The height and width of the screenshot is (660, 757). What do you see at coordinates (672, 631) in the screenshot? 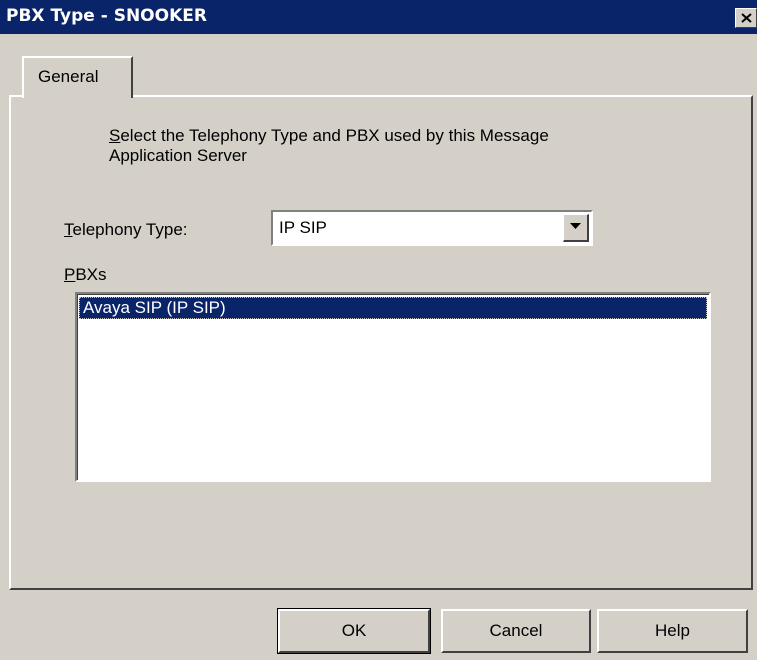
I see `help-button: Help` at bounding box center [672, 631].